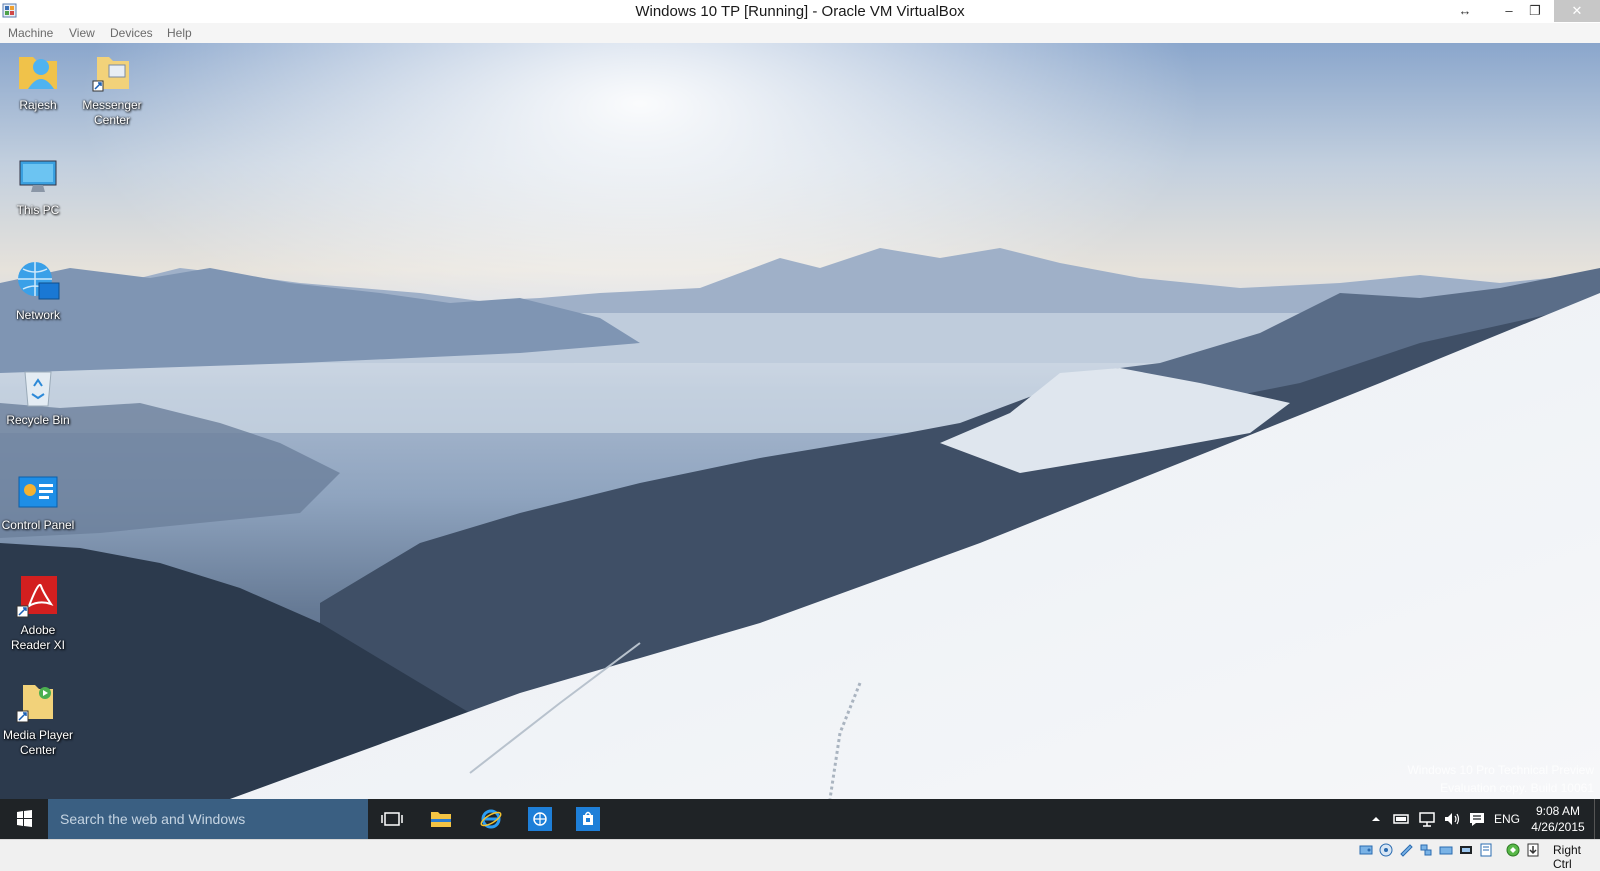  What do you see at coordinates (38, 525) in the screenshot?
I see `icon-label: Control Panel` at bounding box center [38, 525].